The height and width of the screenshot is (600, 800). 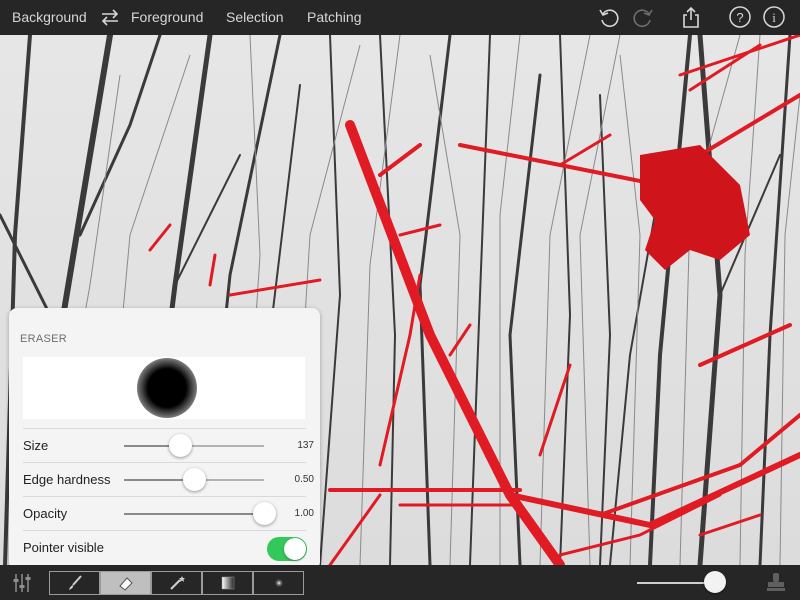 I want to click on popover-title: ERASER, so click(x=44, y=339).